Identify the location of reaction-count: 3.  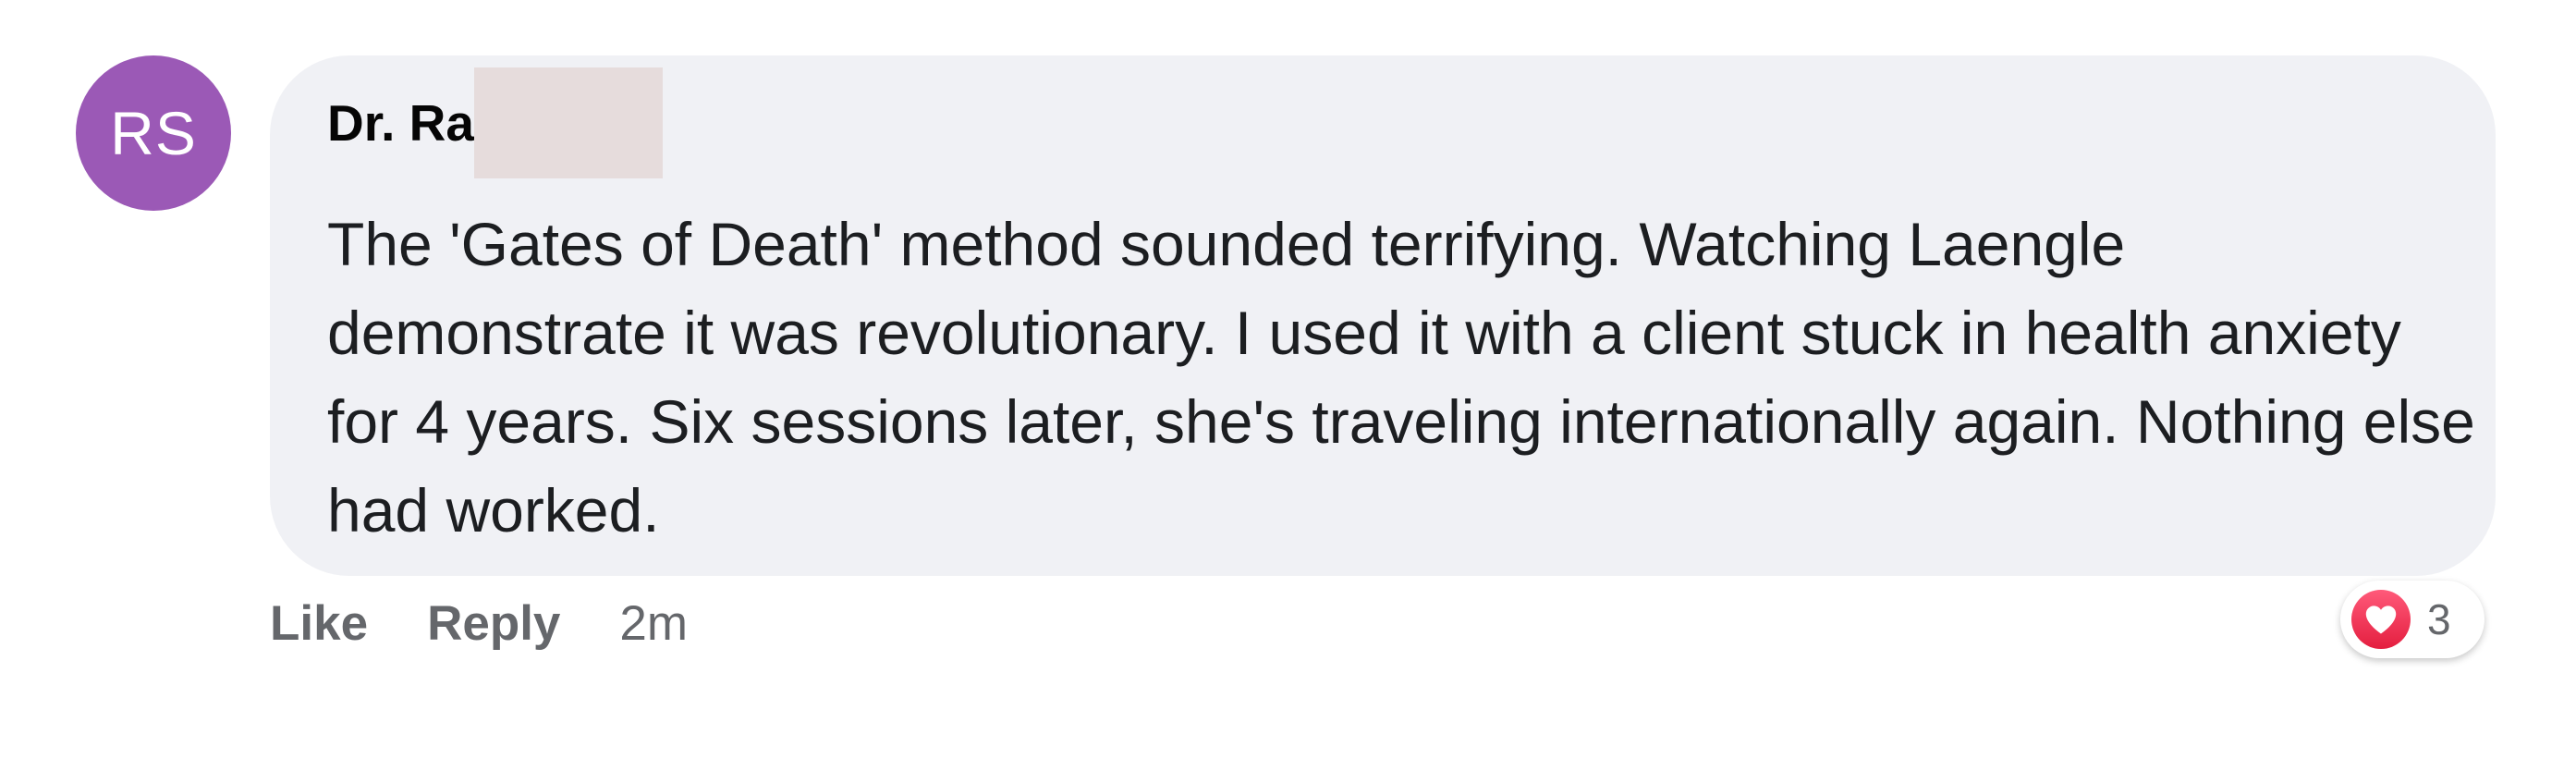
(2439, 619).